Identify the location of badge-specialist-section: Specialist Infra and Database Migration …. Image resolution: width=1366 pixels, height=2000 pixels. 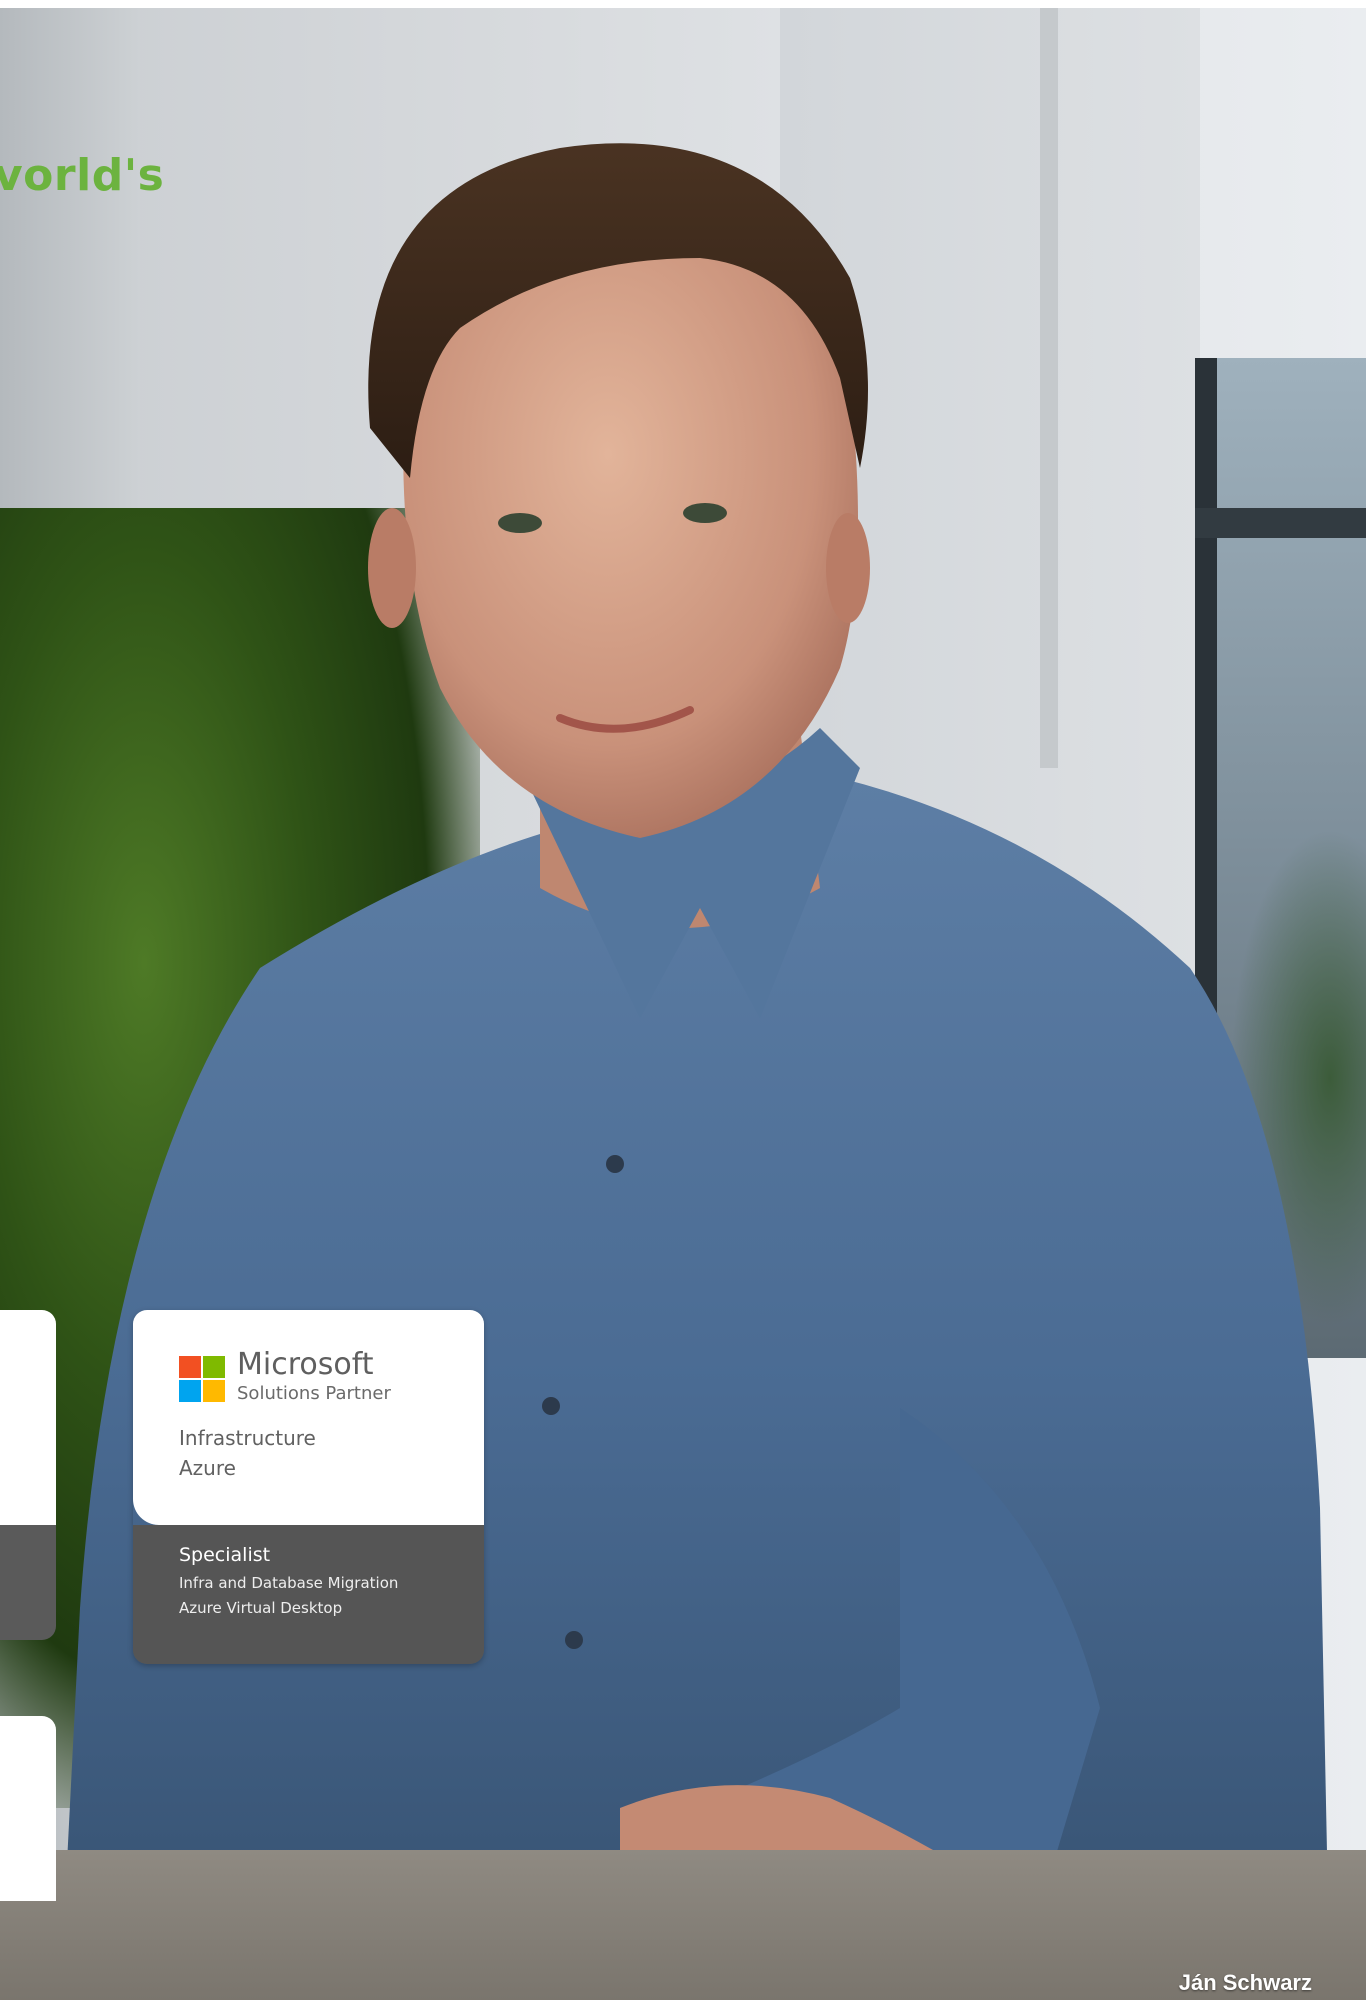
(308, 1594).